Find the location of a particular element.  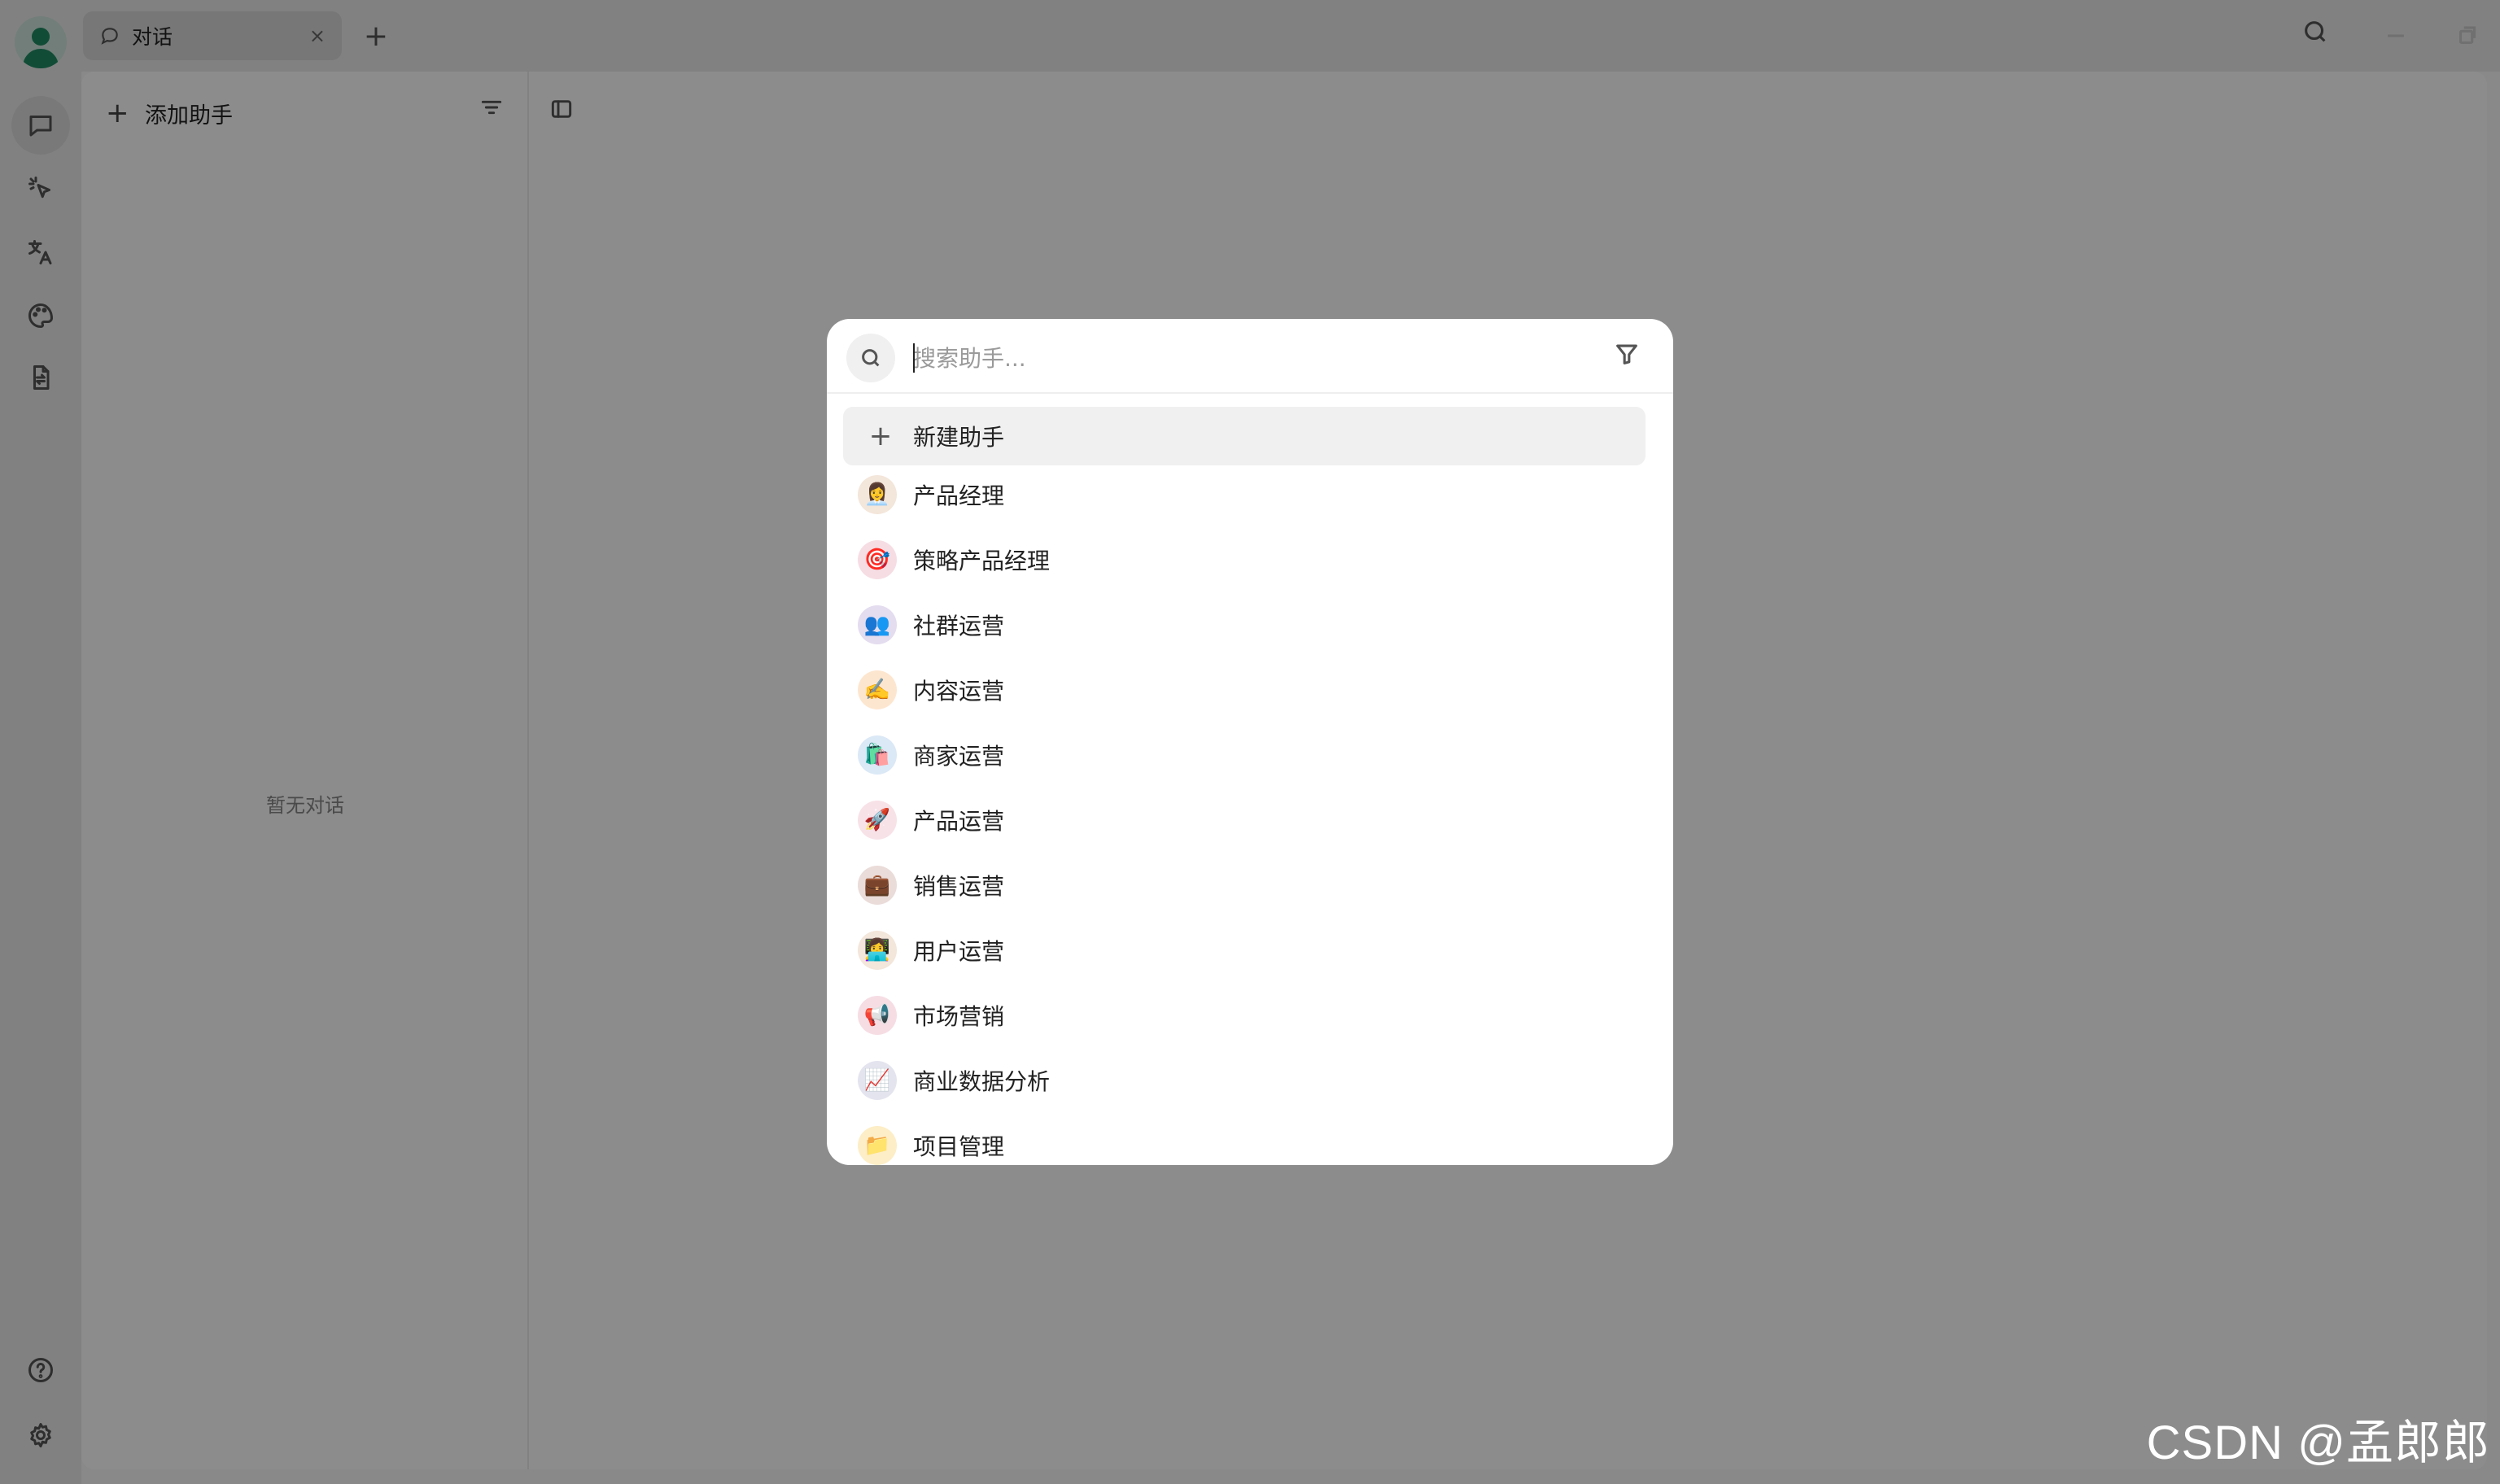

assistant-label: 市场营销 is located at coordinates (959, 1017).